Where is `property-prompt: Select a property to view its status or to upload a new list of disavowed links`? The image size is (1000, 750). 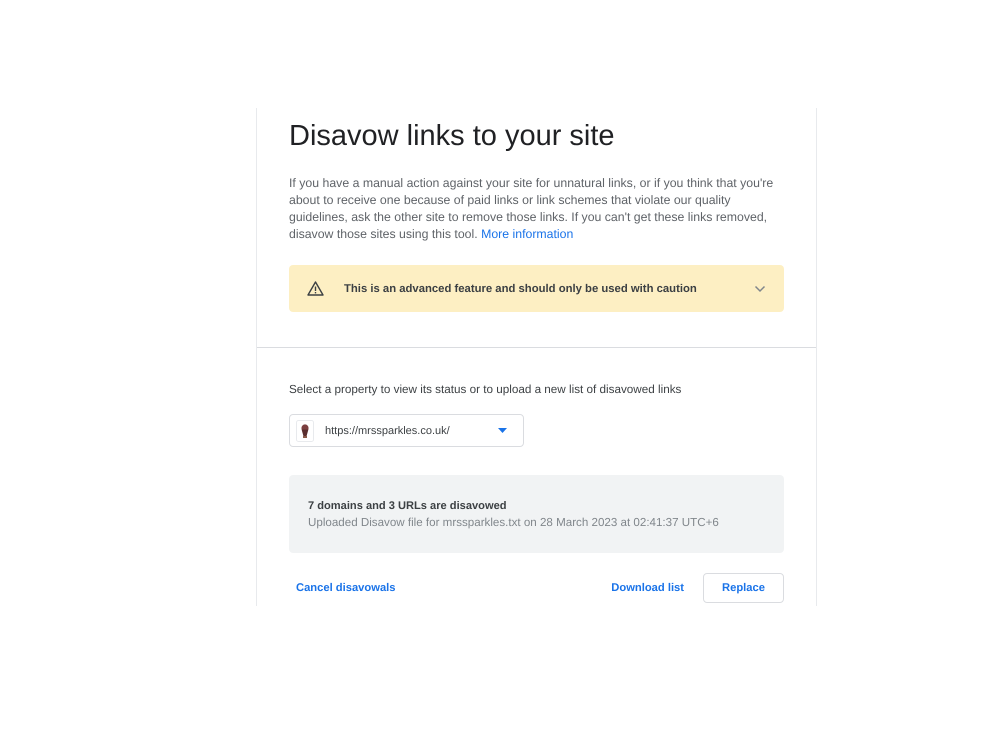
property-prompt: Select a property to view its status or to upload a new list of disavowed links is located at coordinates (485, 390).